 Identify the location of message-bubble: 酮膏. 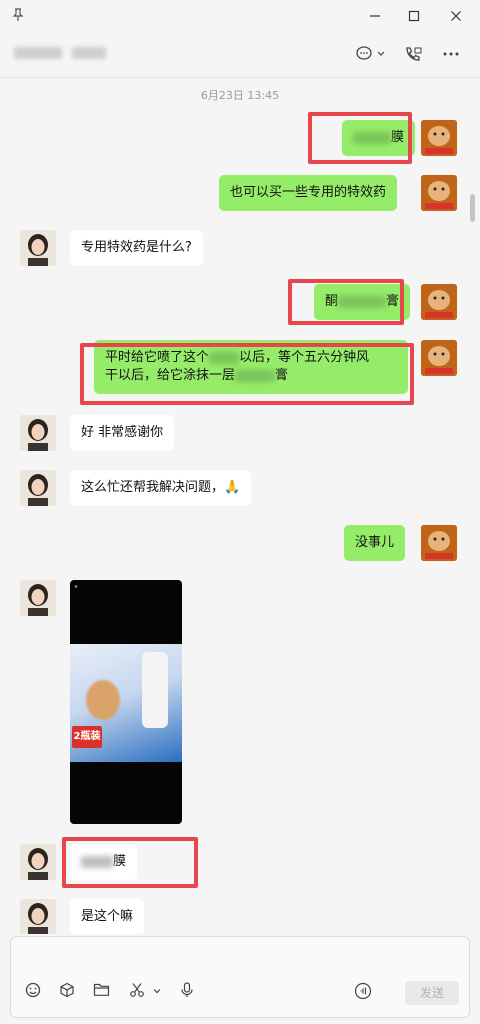
(362, 302).